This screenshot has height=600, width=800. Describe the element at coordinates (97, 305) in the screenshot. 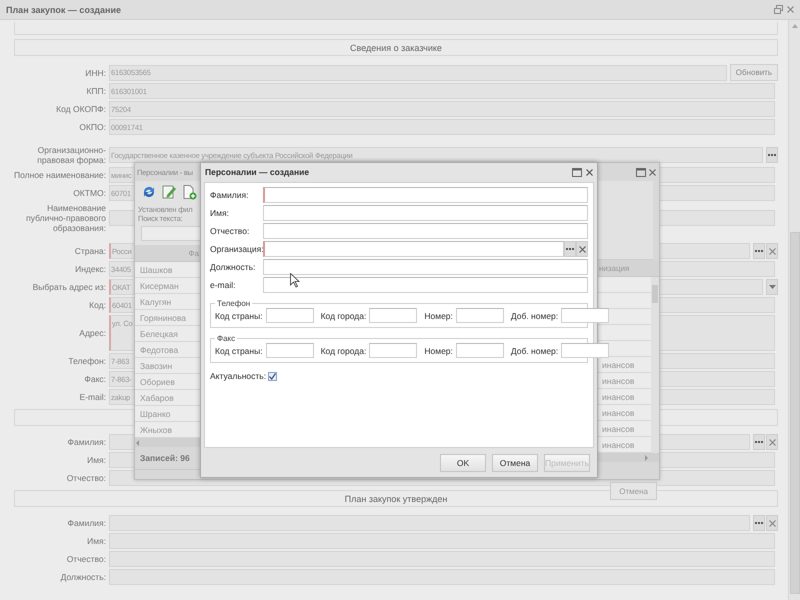

I see `field-label: Код:` at that location.